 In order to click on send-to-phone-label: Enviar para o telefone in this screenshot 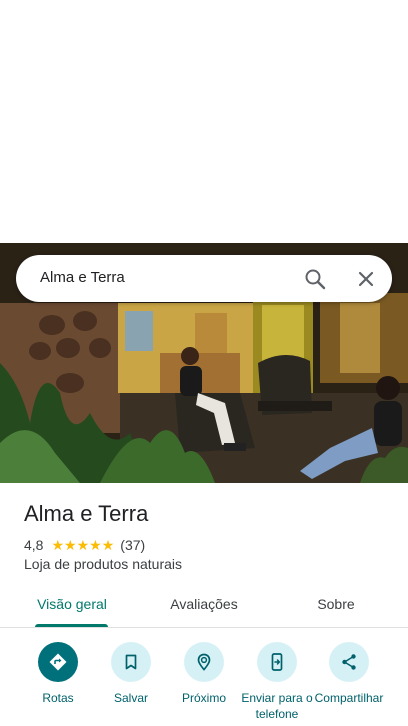, I will do `click(277, 706)`.